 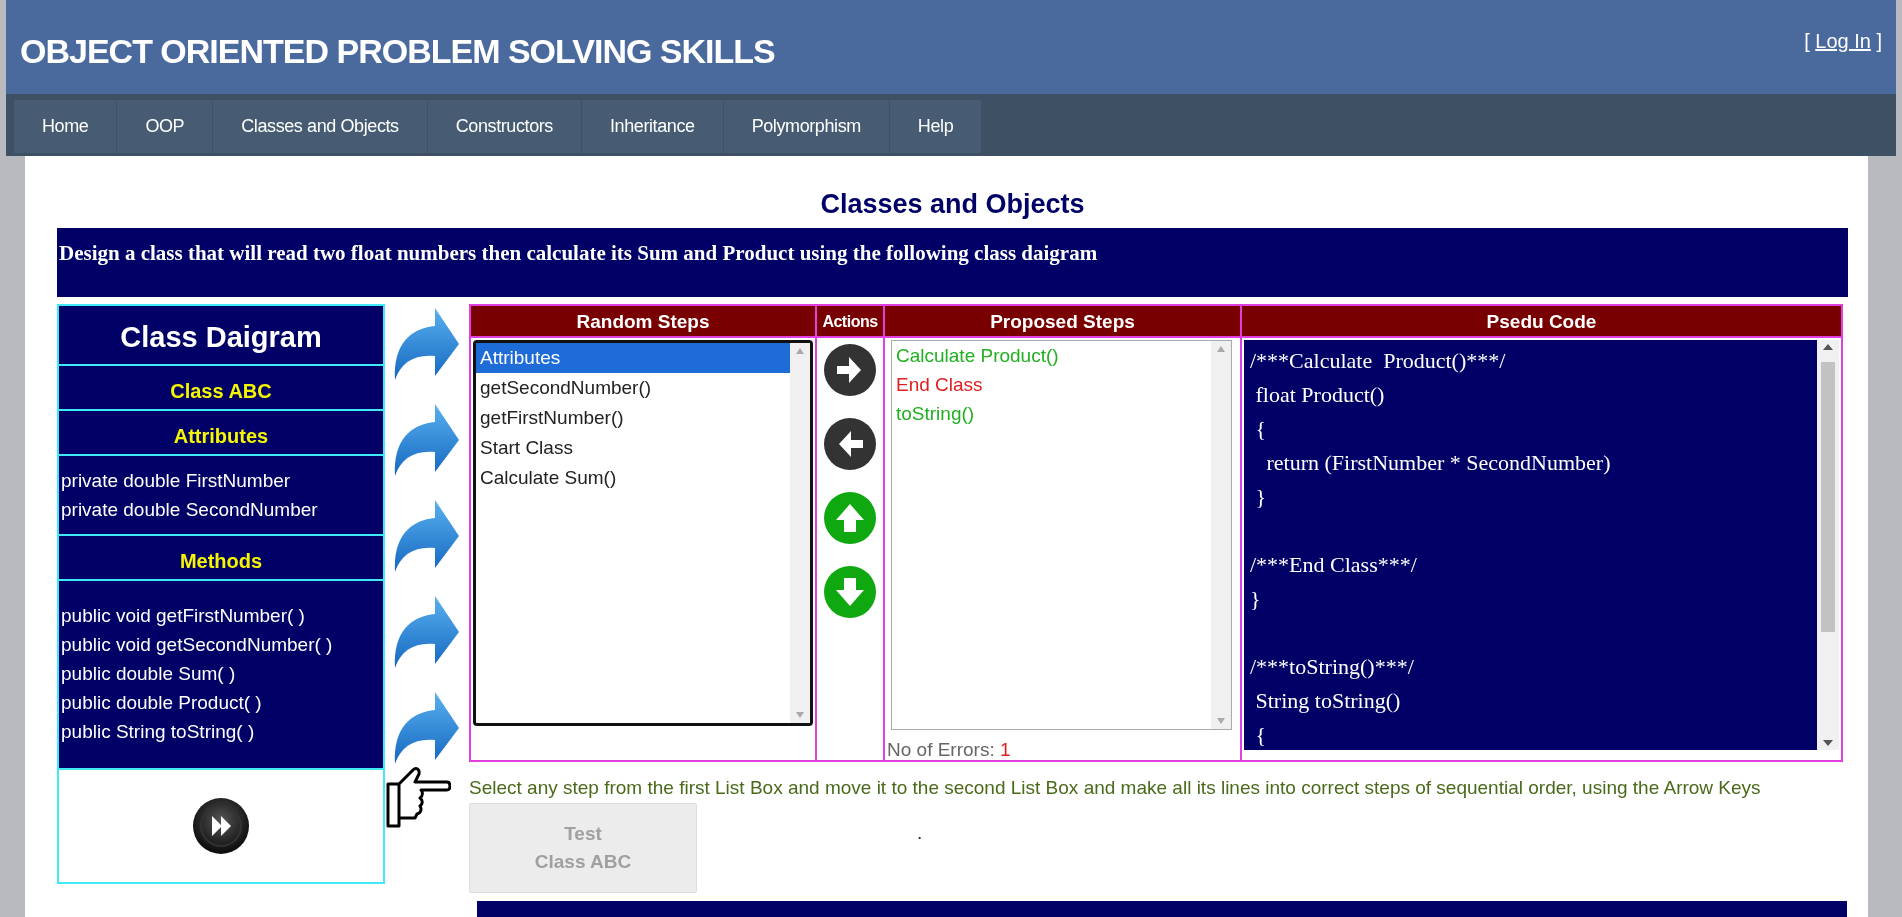 I want to click on method-text: public void getFirstNumber( ), so click(x=183, y=616).